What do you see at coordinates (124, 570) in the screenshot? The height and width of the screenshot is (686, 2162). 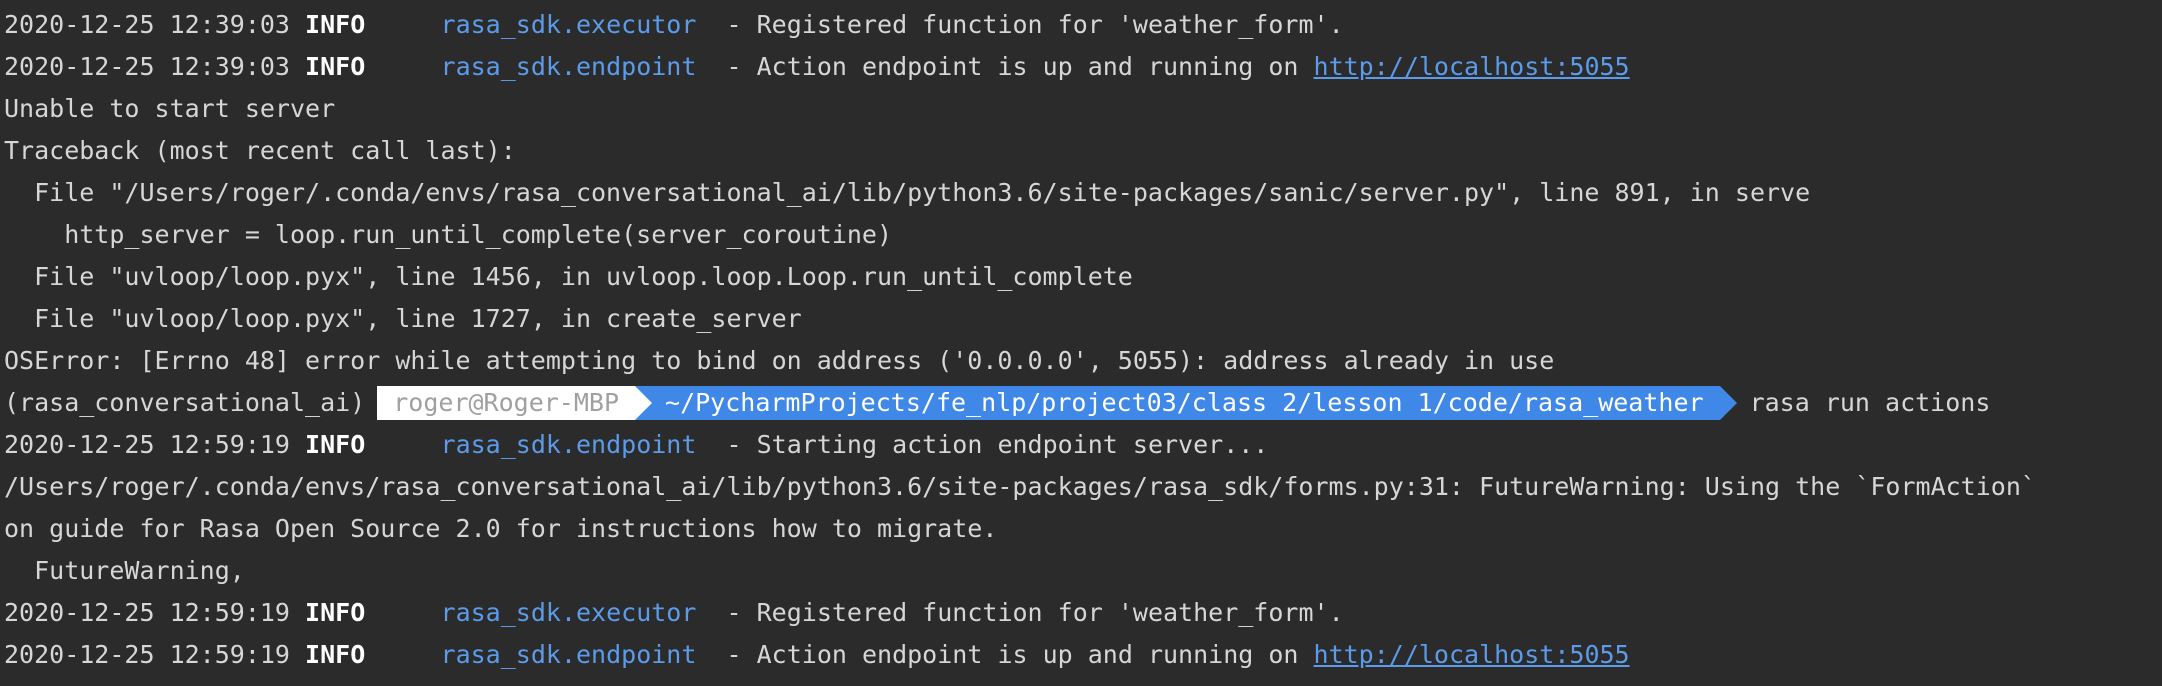 I see `warning-line: FutureWarning,` at bounding box center [124, 570].